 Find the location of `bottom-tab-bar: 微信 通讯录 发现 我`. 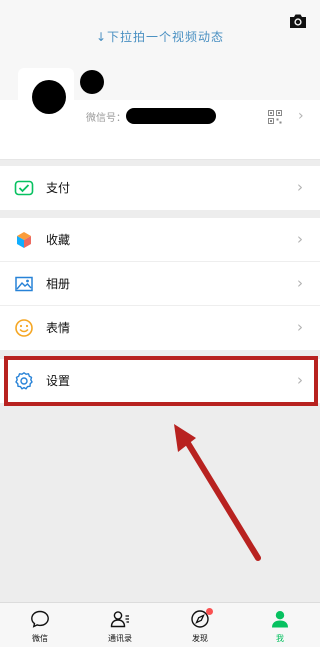

bottom-tab-bar: 微信 通讯录 发现 我 is located at coordinates (160, 624).